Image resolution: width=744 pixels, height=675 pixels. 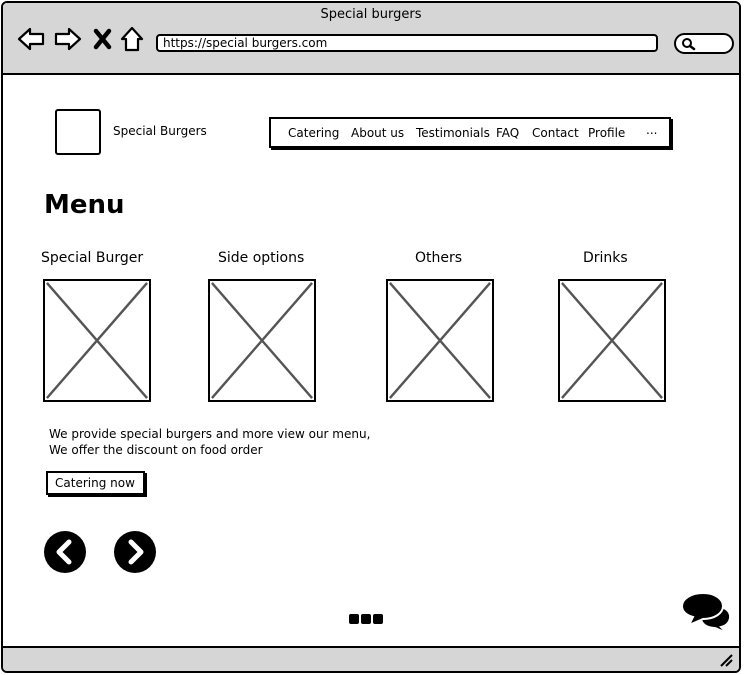 What do you see at coordinates (606, 133) in the screenshot?
I see `nav-profile: Profile` at bounding box center [606, 133].